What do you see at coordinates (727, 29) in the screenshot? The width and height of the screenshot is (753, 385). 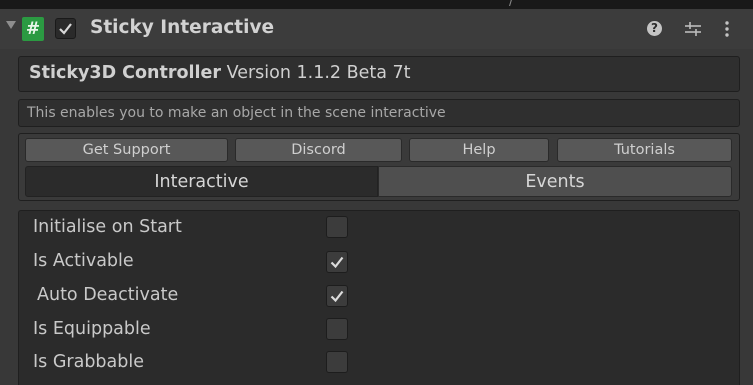 I see `kebab-menu-icon` at bounding box center [727, 29].